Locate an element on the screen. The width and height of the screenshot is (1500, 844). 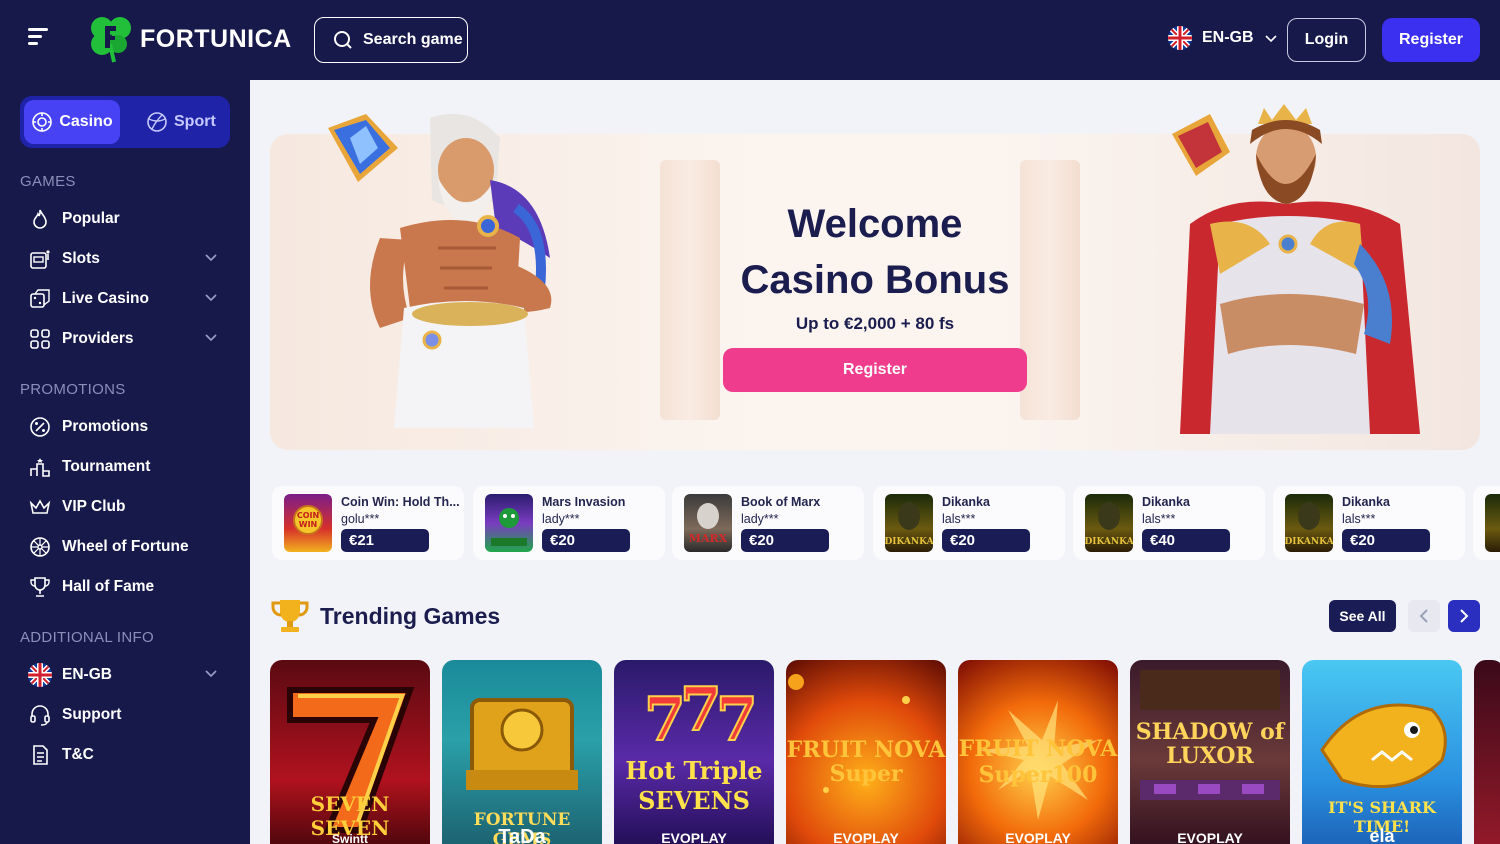
sidebar-item-label: Slots is located at coordinates (81, 258).